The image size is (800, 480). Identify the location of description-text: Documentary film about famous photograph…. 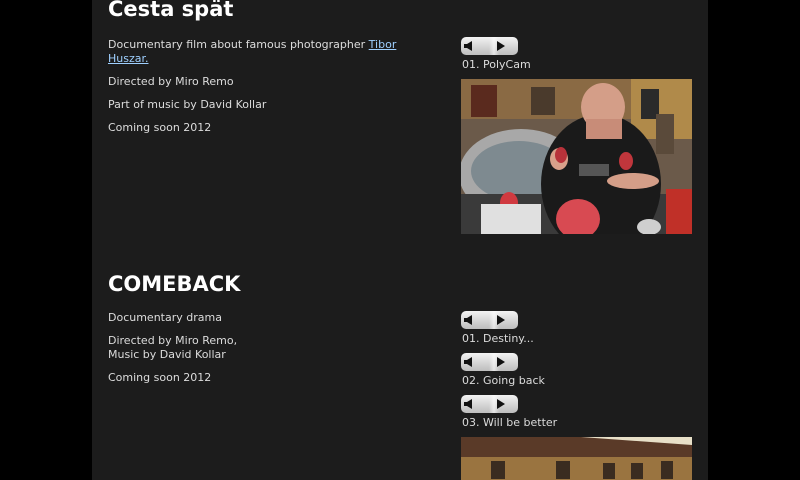
(238, 44).